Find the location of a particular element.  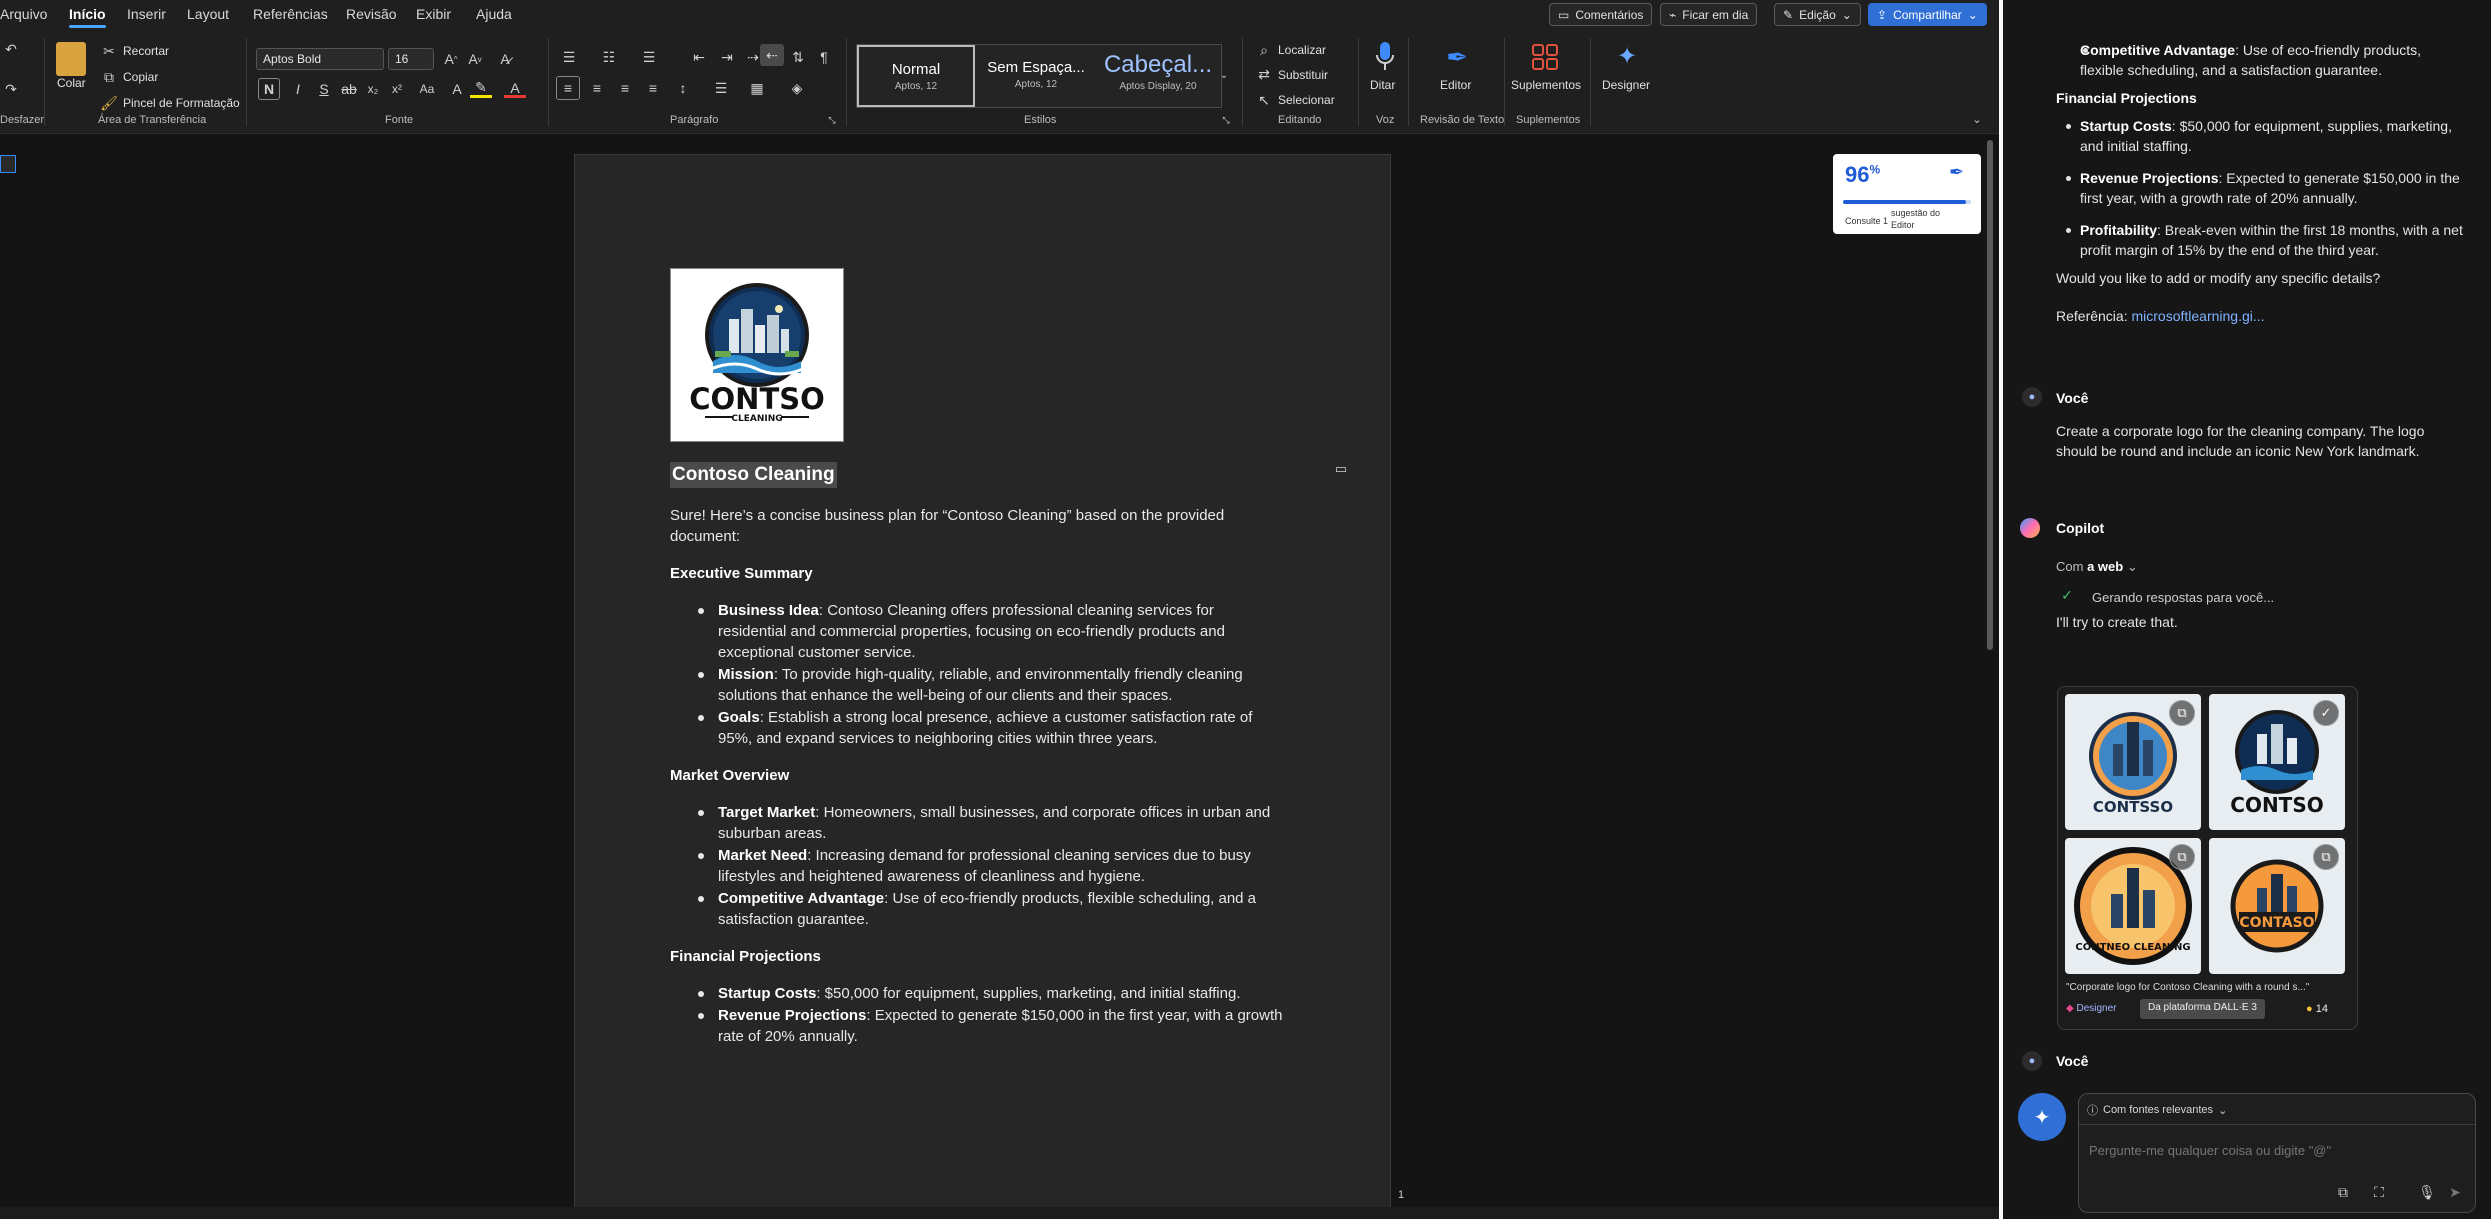

styles-more-icon: ⌄ is located at coordinates (1224, 75).